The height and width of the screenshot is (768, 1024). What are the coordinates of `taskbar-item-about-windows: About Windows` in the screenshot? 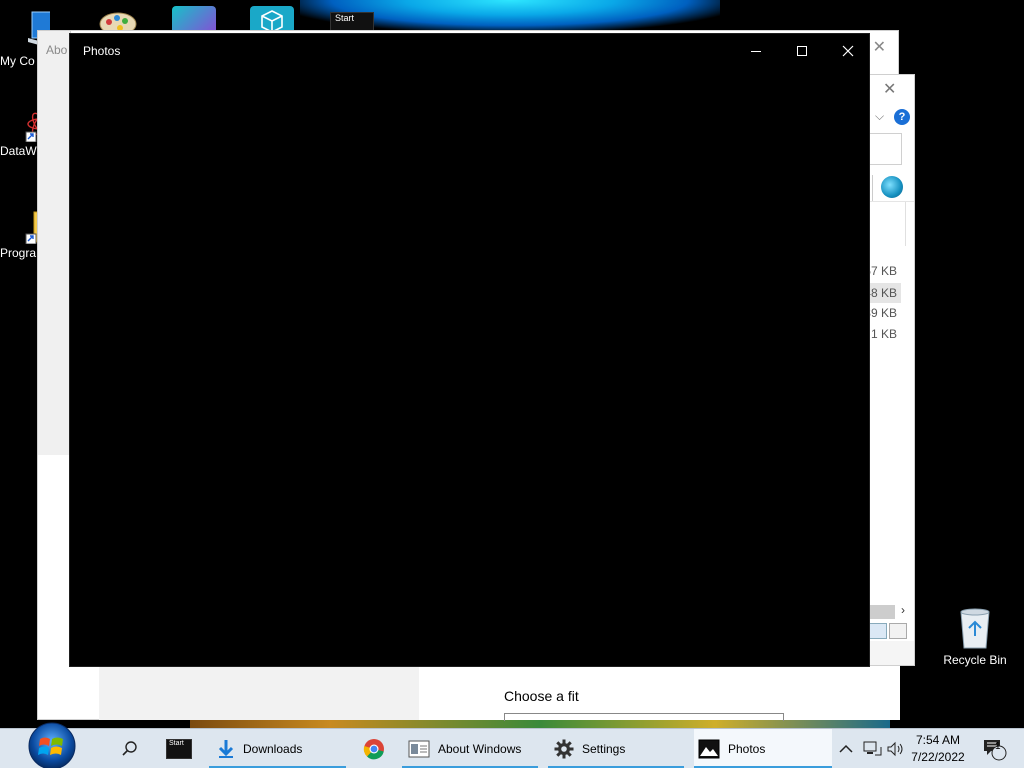 It's located at (470, 748).